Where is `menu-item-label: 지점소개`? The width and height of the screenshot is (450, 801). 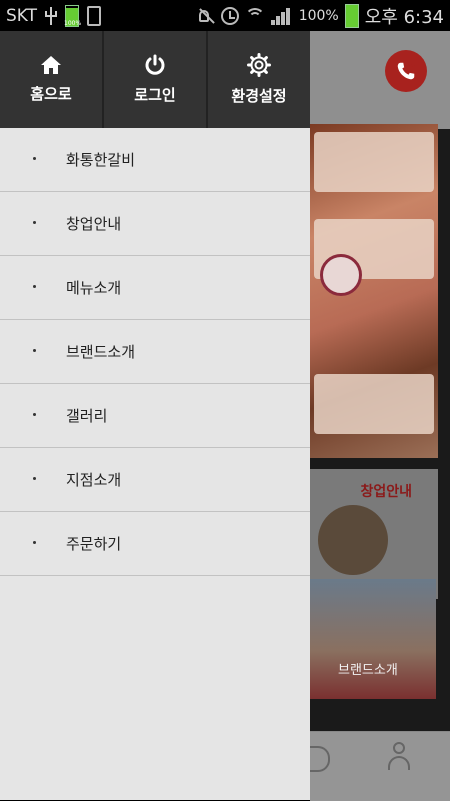
menu-item-label: 지점소개 is located at coordinates (94, 480).